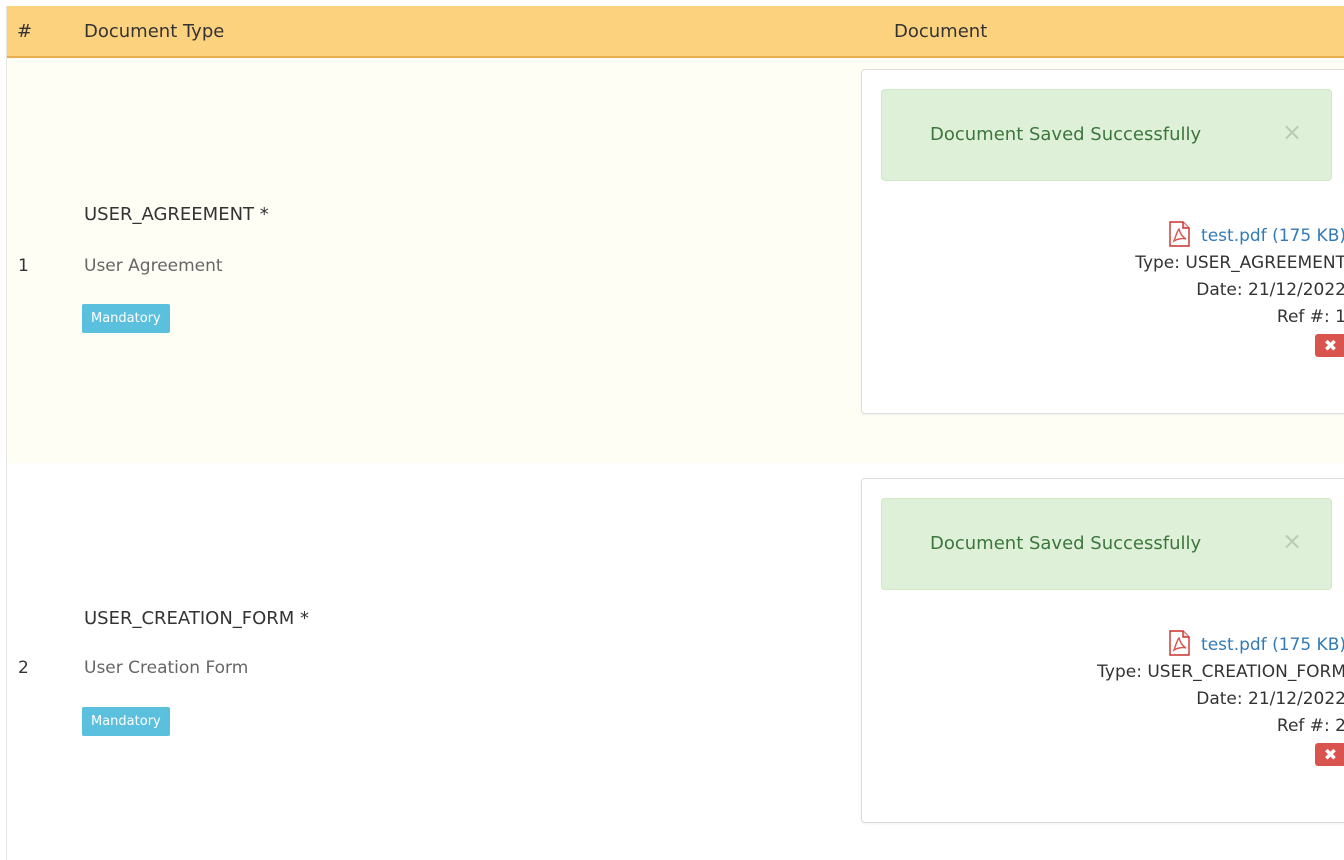 The height and width of the screenshot is (860, 1344). What do you see at coordinates (25, 31) in the screenshot?
I see `column-header-number: #` at bounding box center [25, 31].